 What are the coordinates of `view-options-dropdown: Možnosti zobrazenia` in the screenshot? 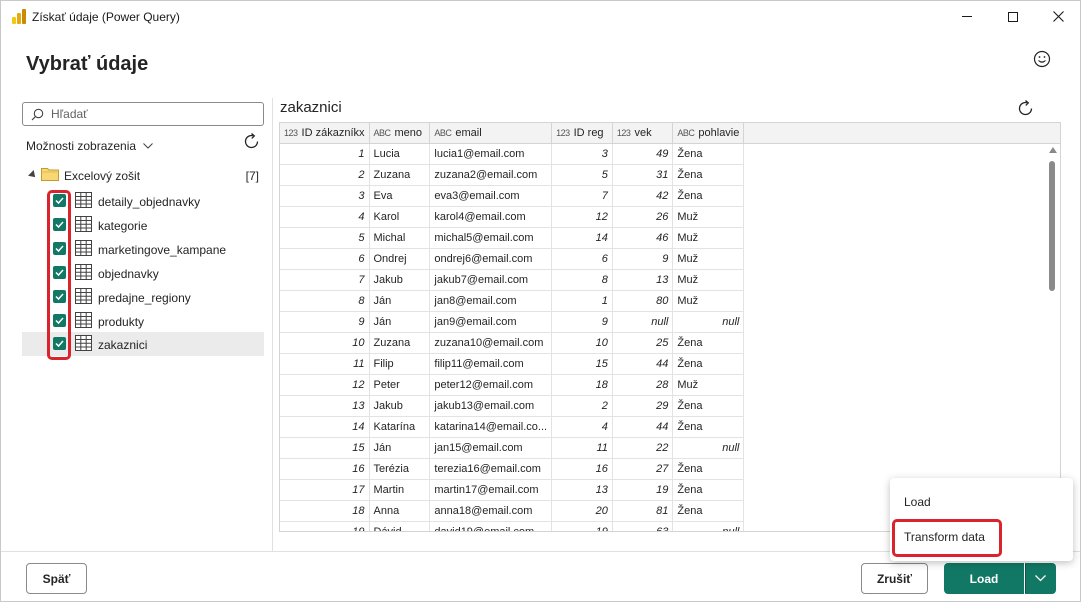 It's located at (89, 146).